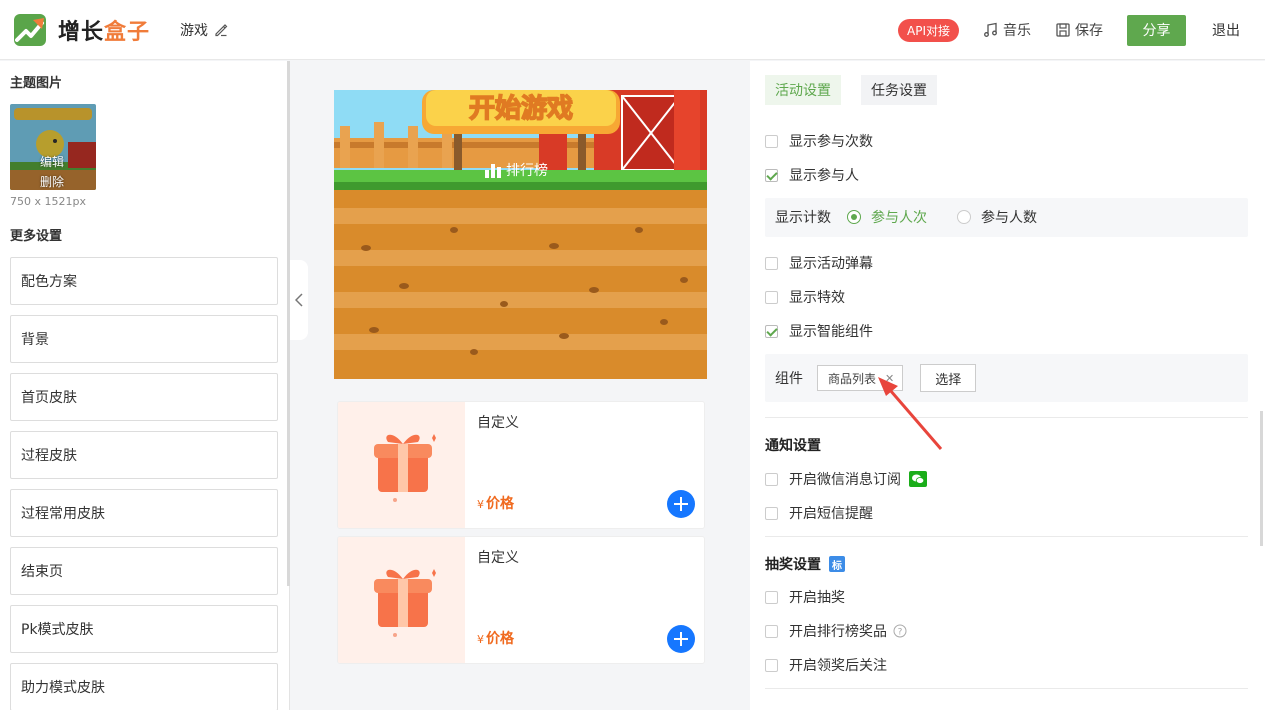  I want to click on option-label: 开启排行榜奖品, so click(838, 632).